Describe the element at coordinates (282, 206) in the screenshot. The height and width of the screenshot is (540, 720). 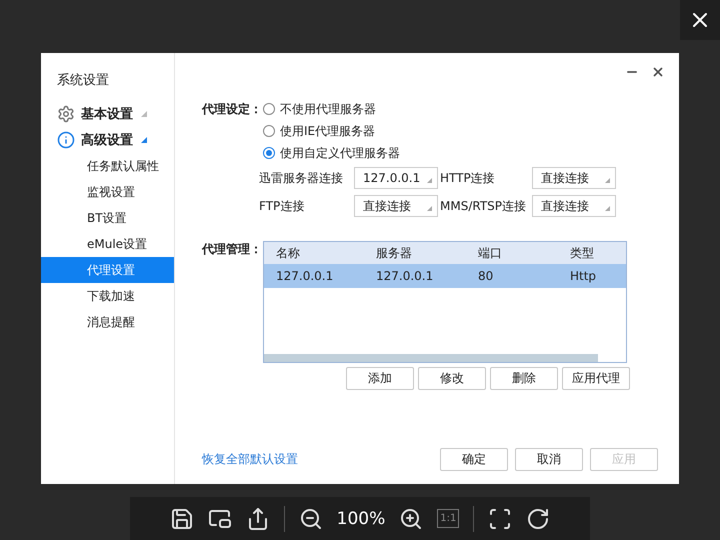
I see `connection-label: FTP连接` at that location.